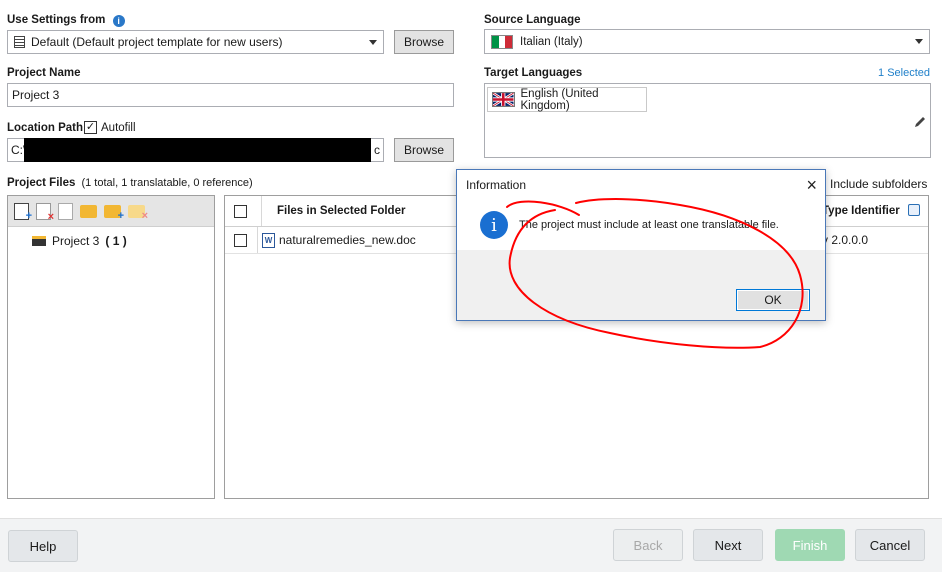 This screenshot has height=572, width=942. What do you see at coordinates (268, 240) in the screenshot?
I see `word-document-icon: W` at bounding box center [268, 240].